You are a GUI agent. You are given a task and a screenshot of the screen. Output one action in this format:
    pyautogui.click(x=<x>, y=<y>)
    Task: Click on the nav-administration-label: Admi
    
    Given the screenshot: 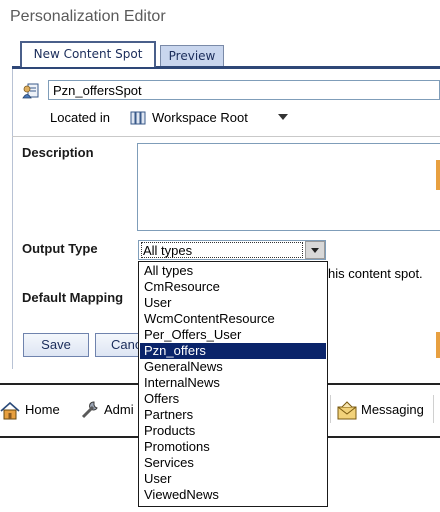 What is the action you would take?
    pyautogui.click(x=119, y=409)
    